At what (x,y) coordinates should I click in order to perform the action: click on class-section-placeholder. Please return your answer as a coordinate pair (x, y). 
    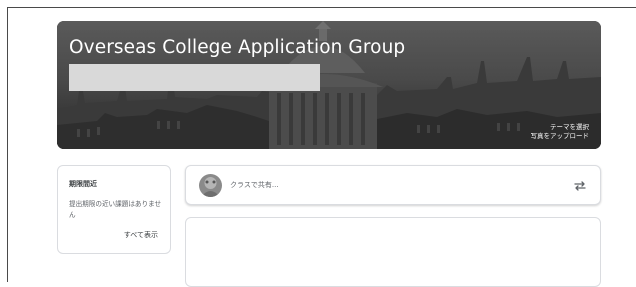
    Looking at the image, I should click on (194, 77).